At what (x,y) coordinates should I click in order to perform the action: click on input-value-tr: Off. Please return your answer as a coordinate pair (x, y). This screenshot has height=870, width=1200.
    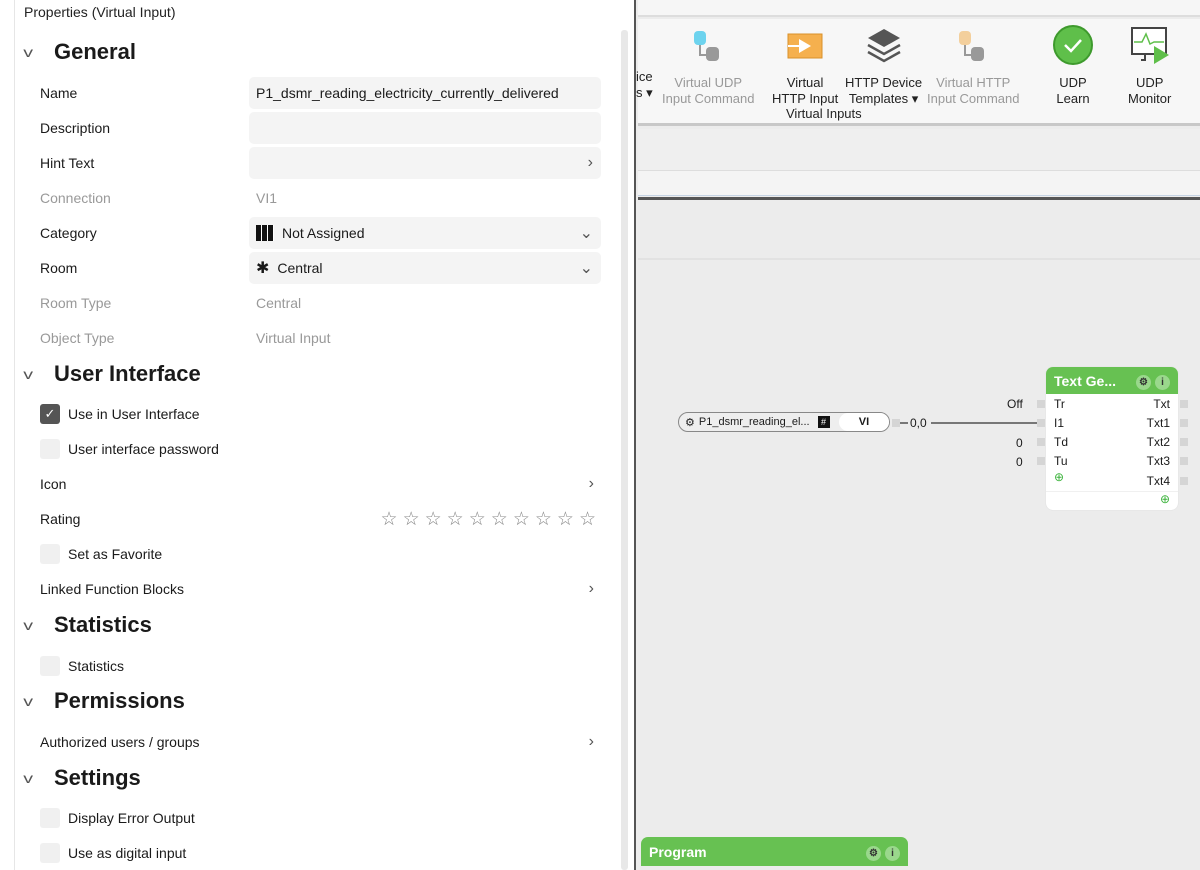
    Looking at the image, I should click on (1015, 404).